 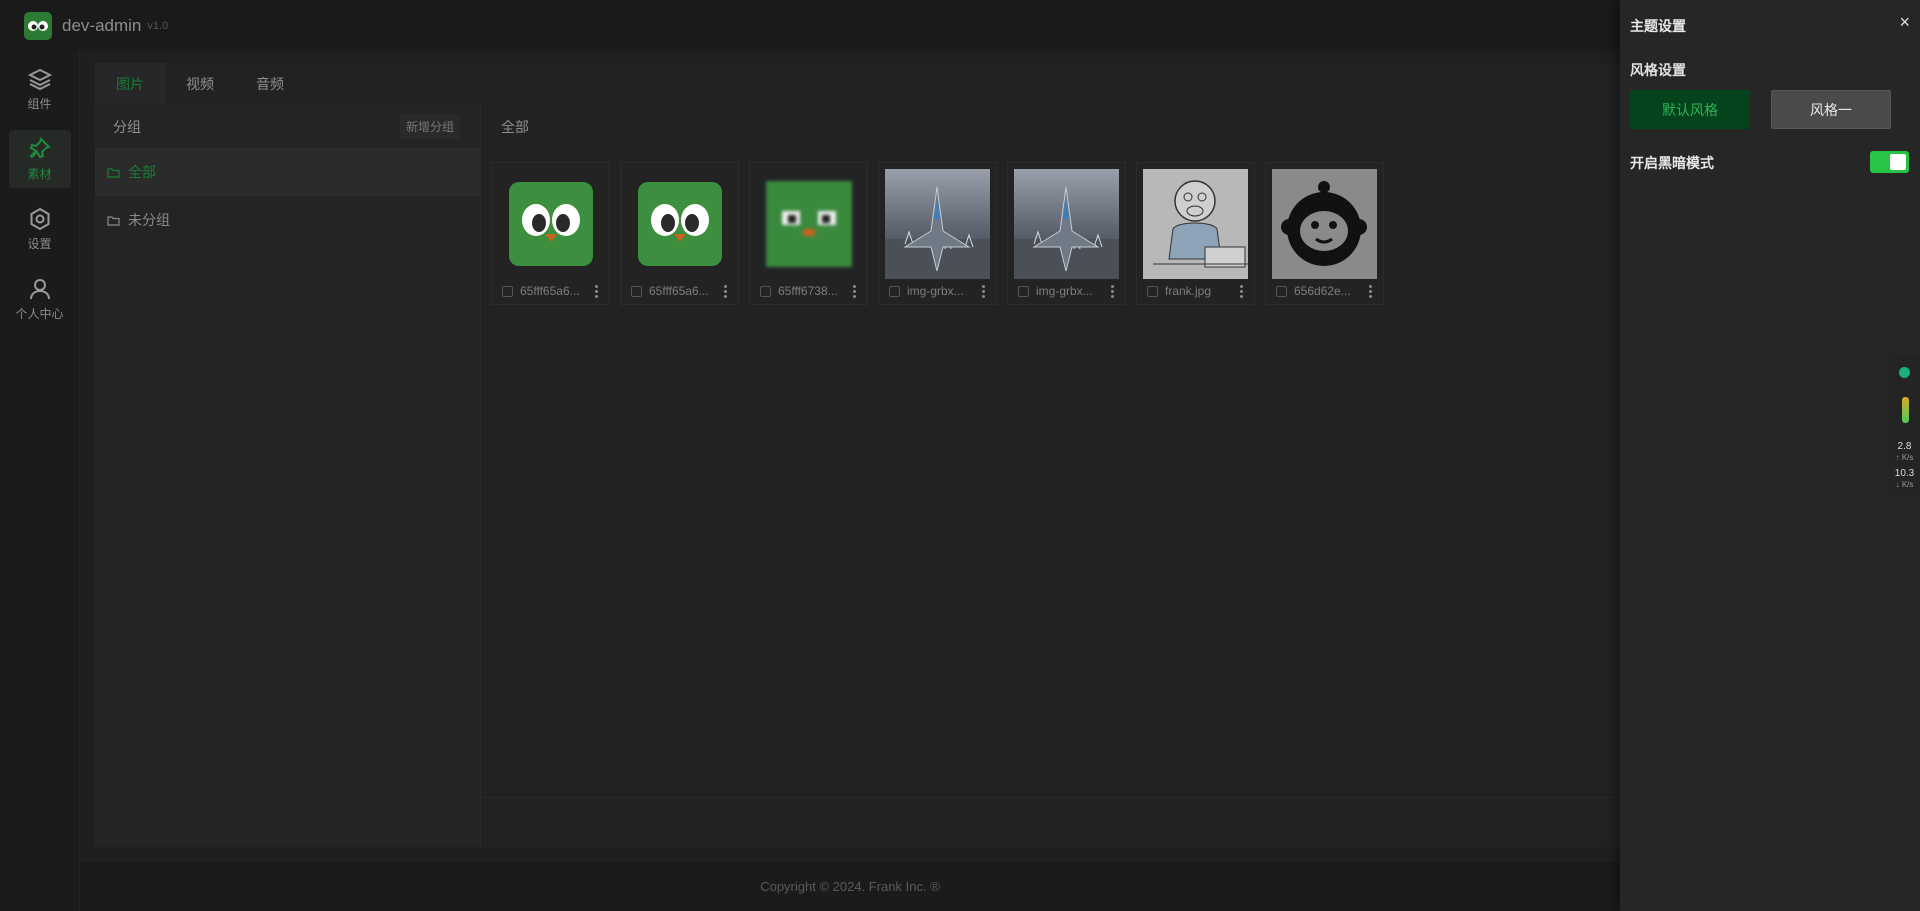 I want to click on sidebar-item-materials: 素材, so click(x=39, y=159).